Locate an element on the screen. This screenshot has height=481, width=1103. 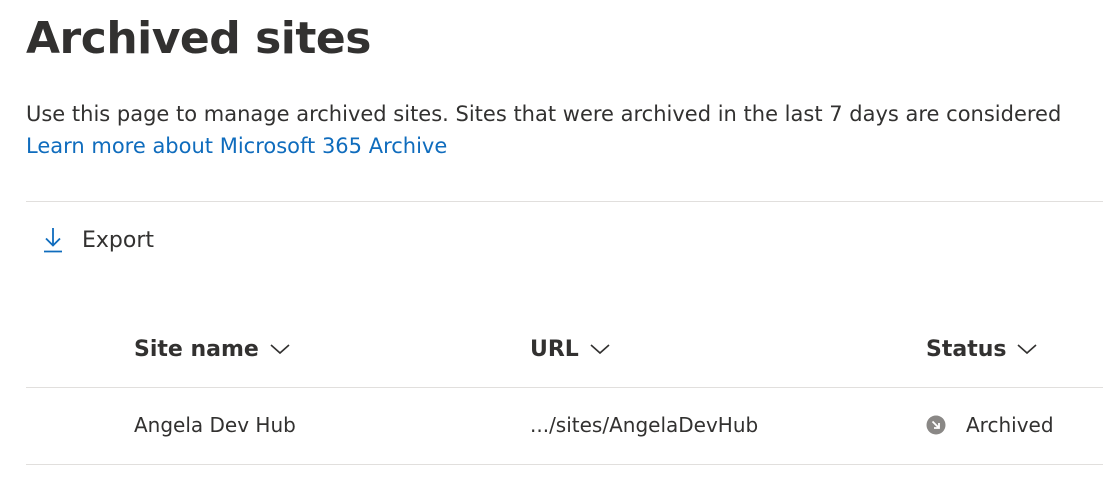
column-header-label: URL is located at coordinates (554, 349).